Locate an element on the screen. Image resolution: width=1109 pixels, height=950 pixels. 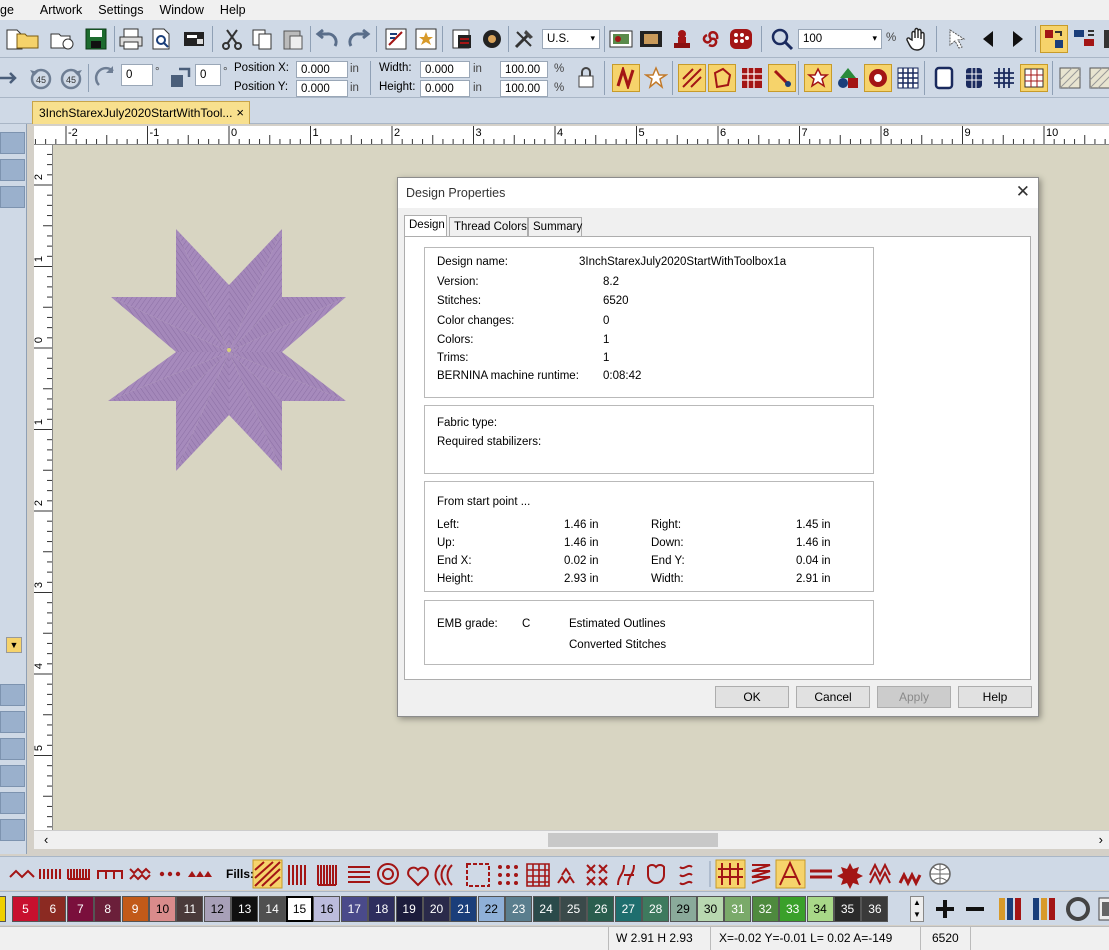
convert-icon is located at coordinates (396, 39).